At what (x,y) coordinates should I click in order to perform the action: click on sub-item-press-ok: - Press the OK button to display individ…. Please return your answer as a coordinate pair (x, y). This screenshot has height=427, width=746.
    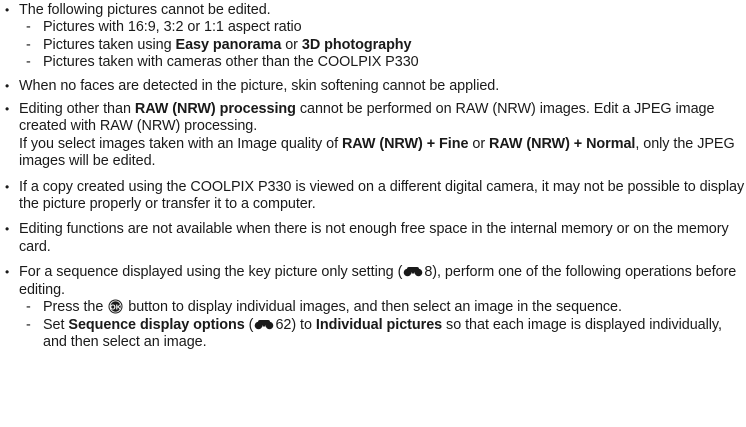
    Looking at the image, I should click on (375, 307).